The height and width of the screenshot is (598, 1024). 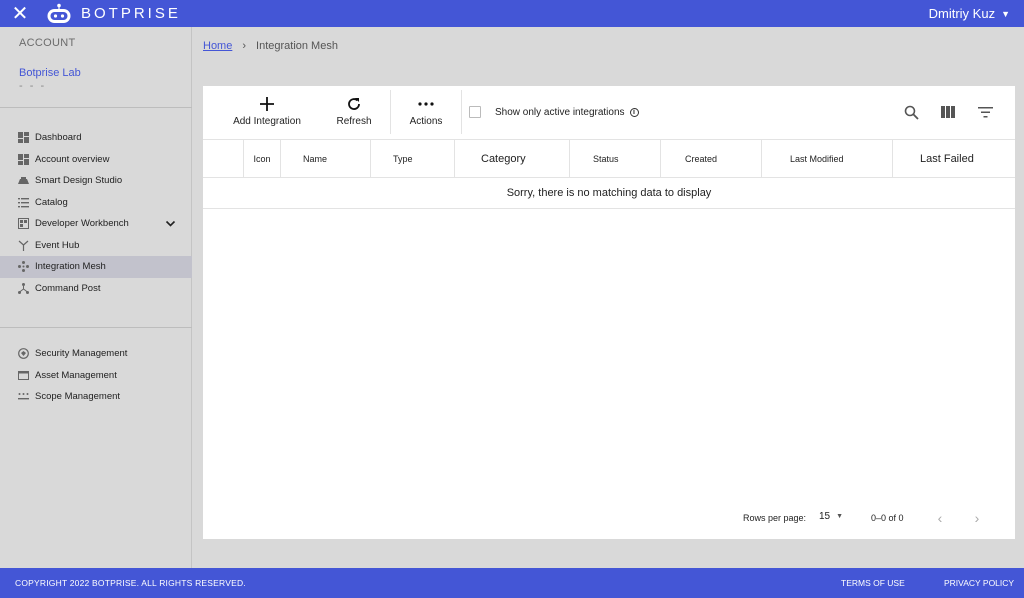 What do you see at coordinates (985, 112) in the screenshot?
I see `filter-icon` at bounding box center [985, 112].